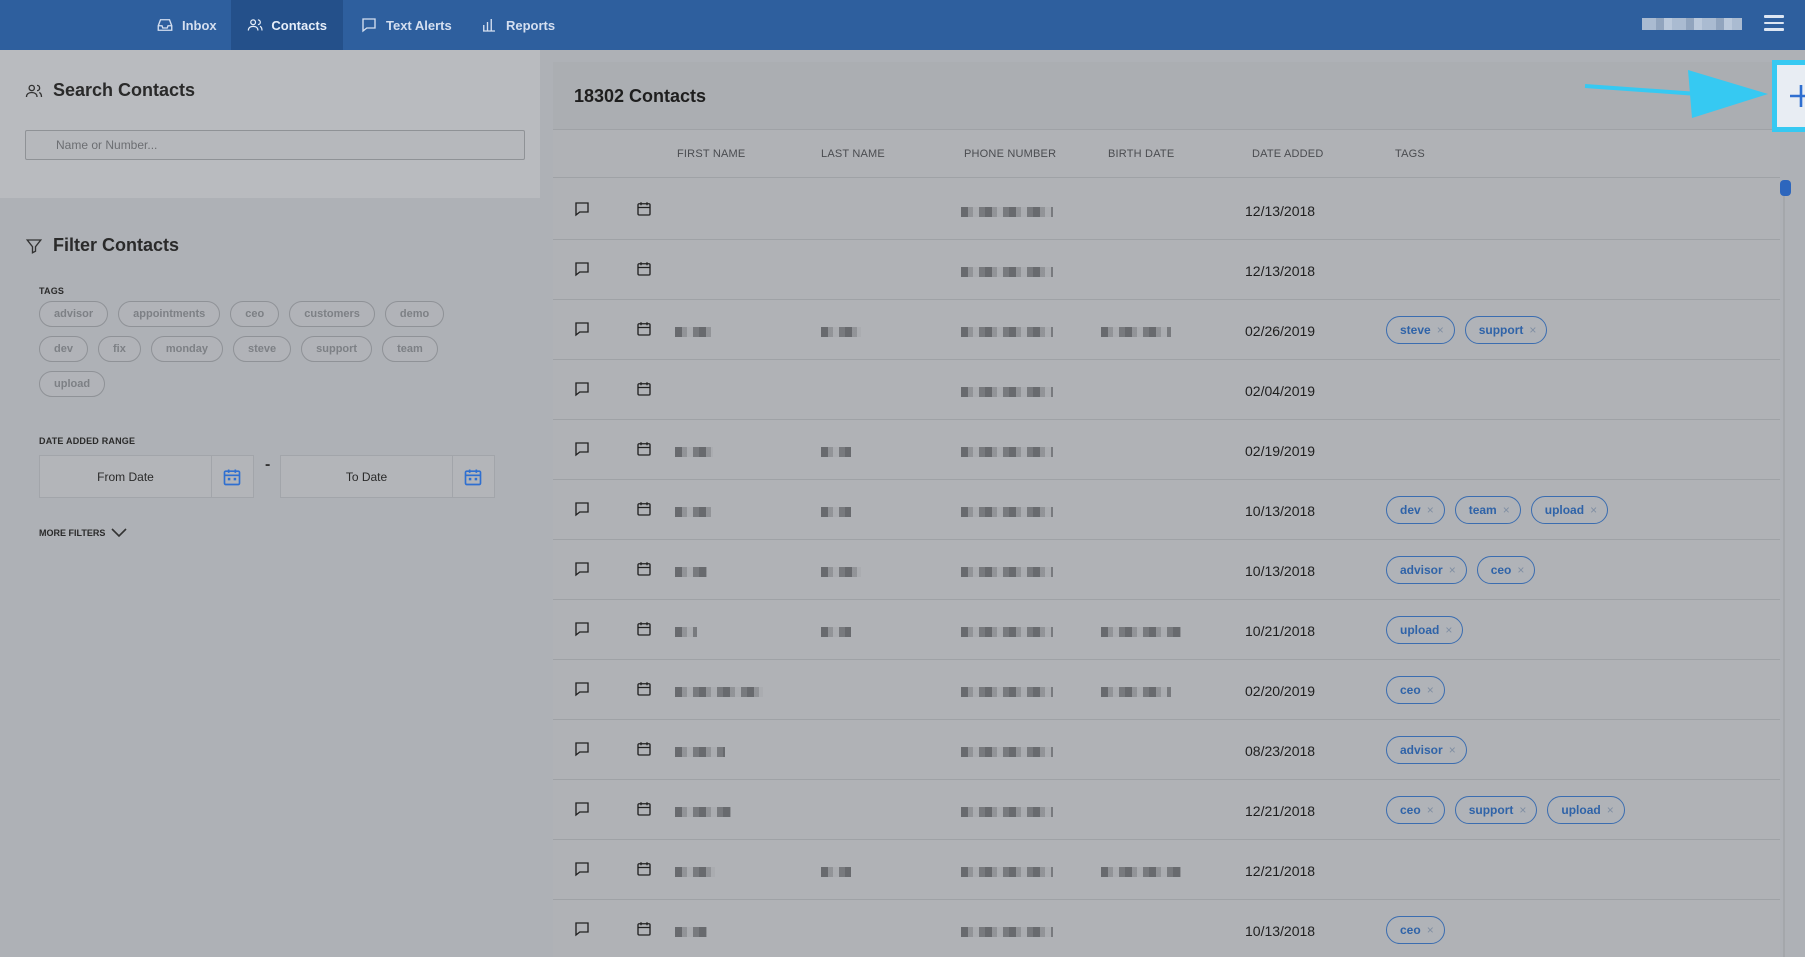 This screenshot has height=957, width=1805. I want to click on tag-chip: steve ×, so click(1420, 330).